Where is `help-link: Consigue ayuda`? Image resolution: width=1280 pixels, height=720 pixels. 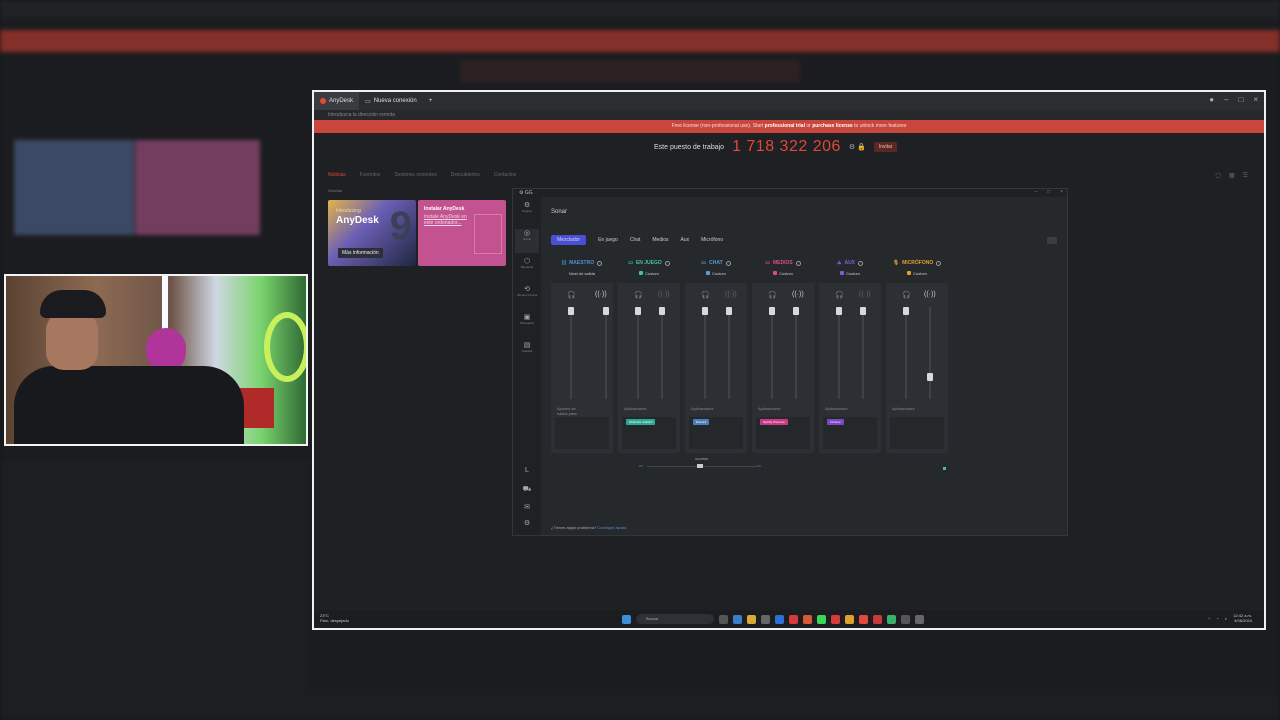
help-link: Consigue ayuda is located at coordinates (611, 527).